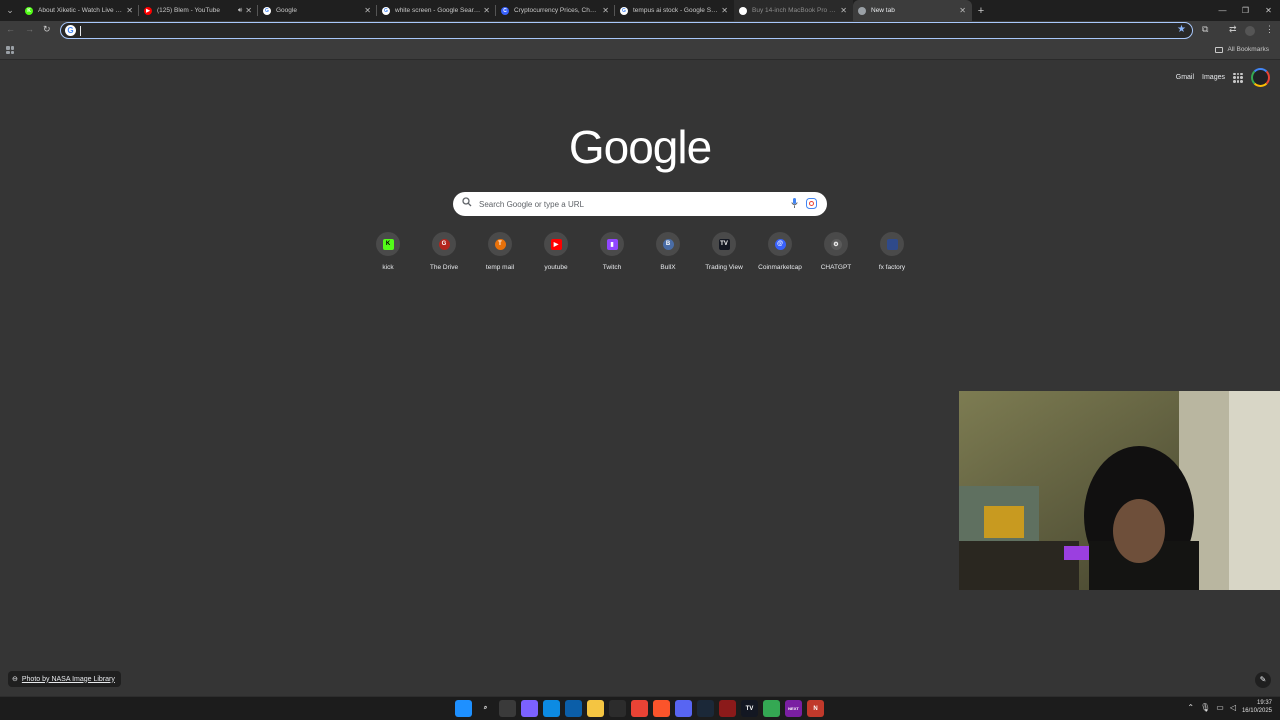  I want to click on taskbar-steam-icon, so click(705, 708).